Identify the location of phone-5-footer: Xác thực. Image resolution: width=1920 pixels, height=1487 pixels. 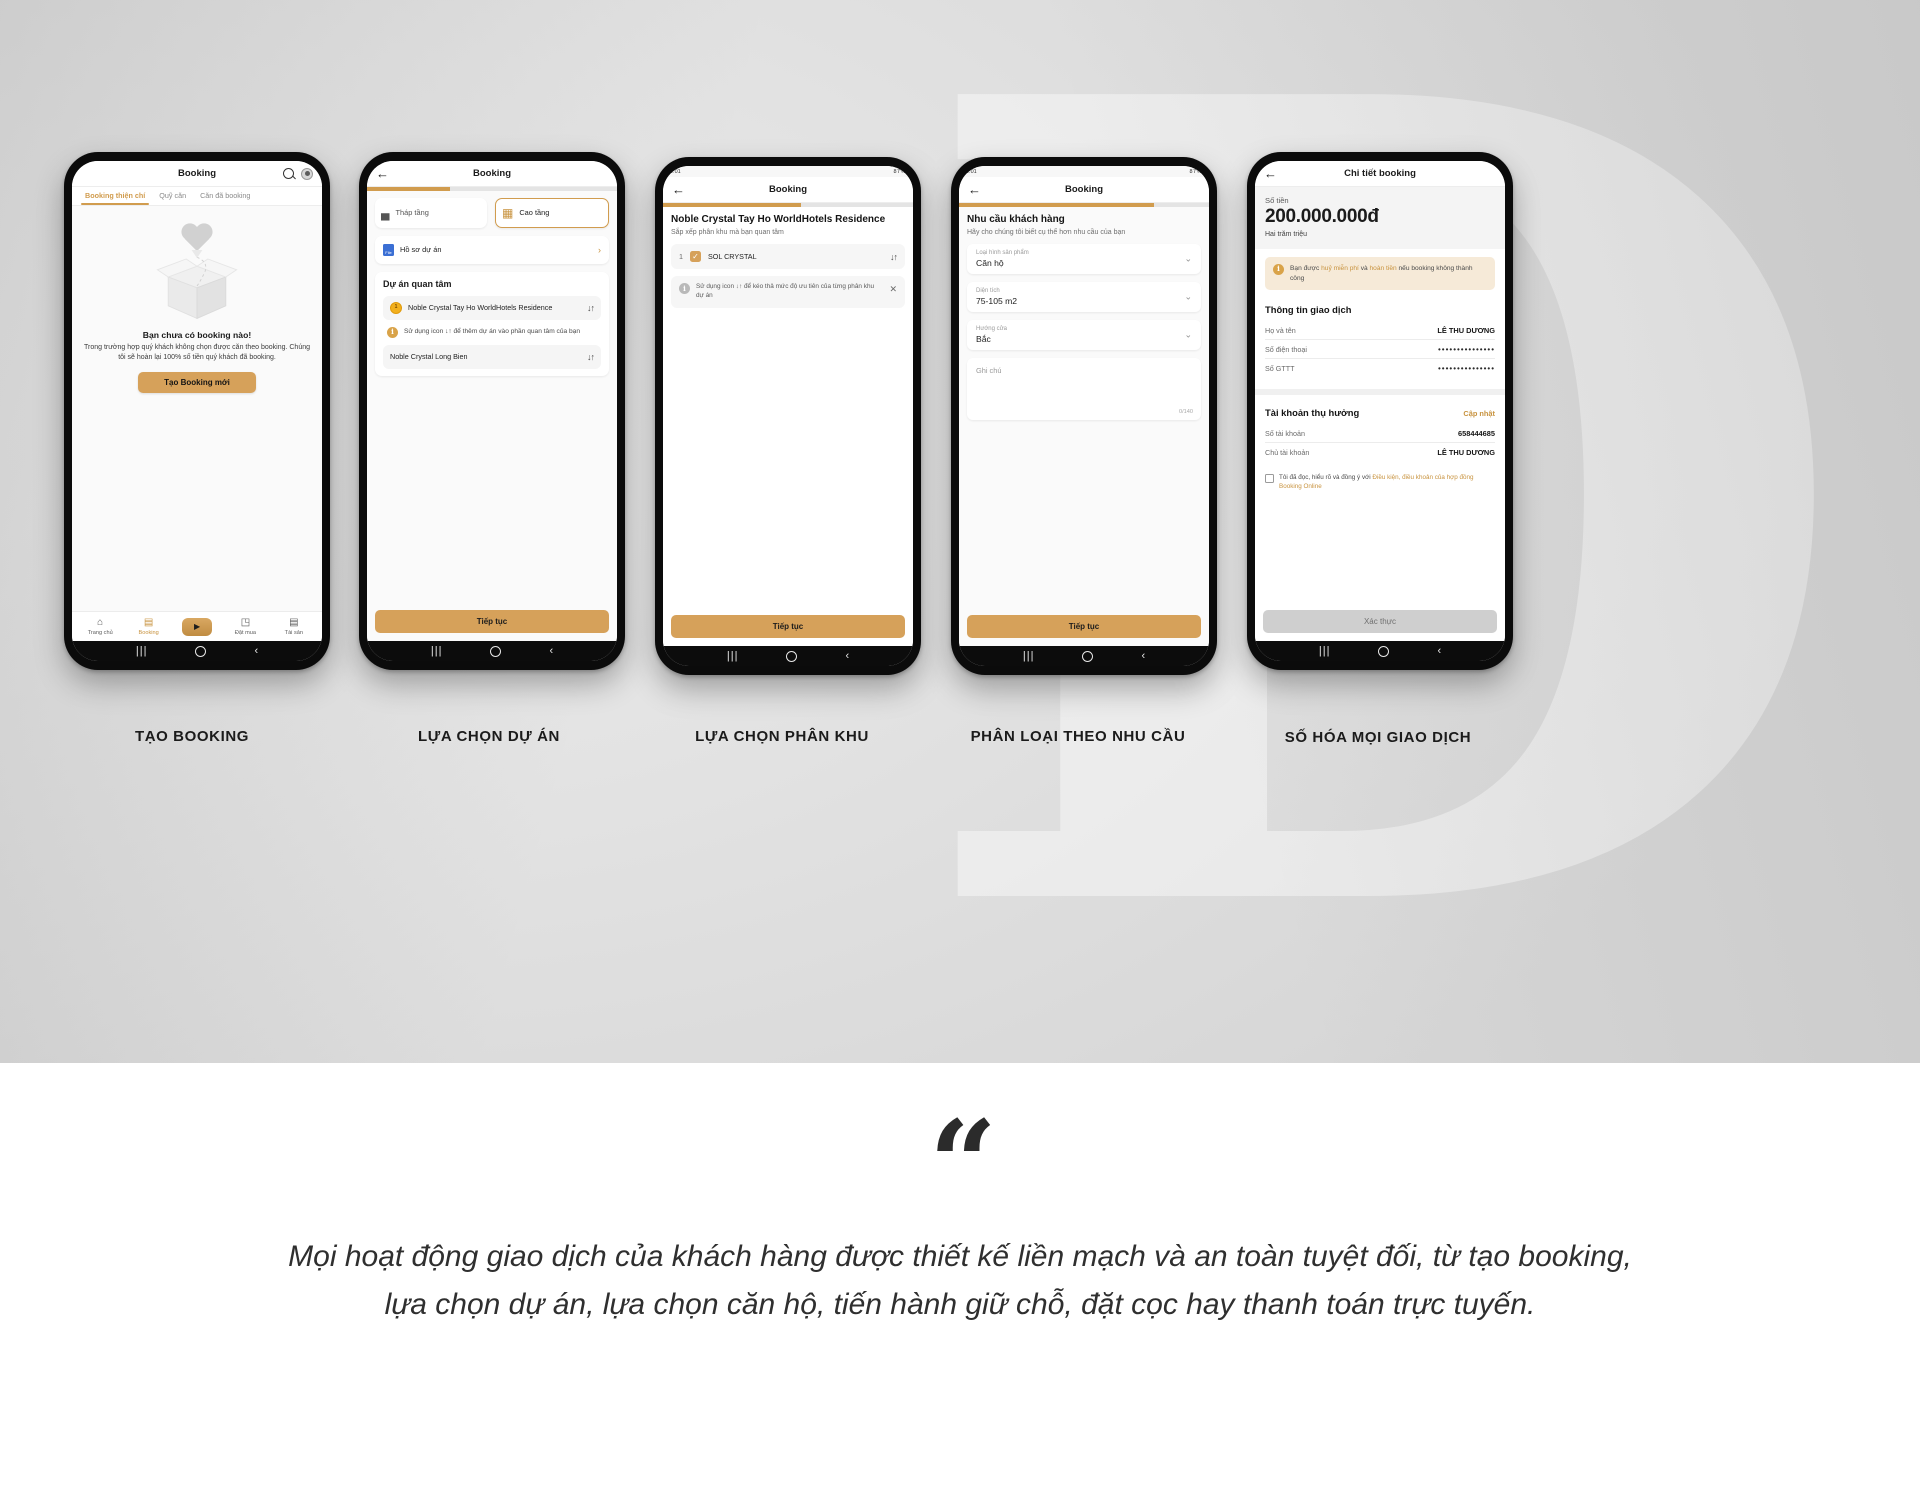
(1380, 623).